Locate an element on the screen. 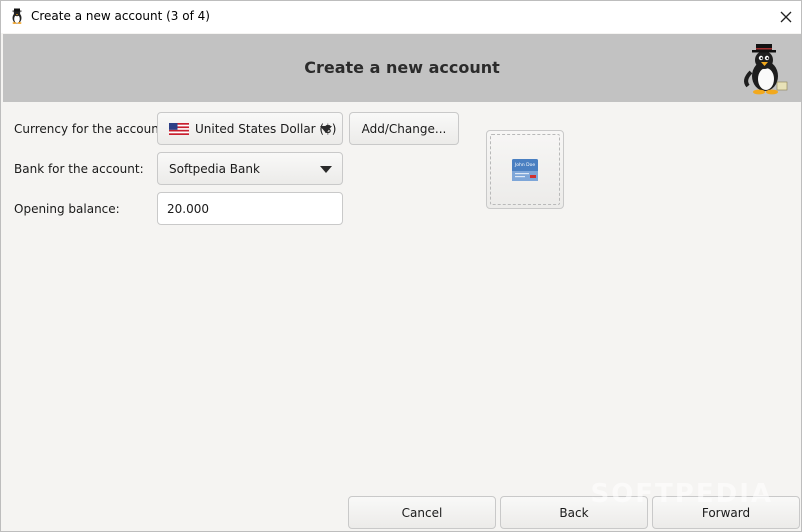 Image resolution: width=802 pixels, height=532 pixels. bank-combobox: Softpedia Bank is located at coordinates (250, 168).